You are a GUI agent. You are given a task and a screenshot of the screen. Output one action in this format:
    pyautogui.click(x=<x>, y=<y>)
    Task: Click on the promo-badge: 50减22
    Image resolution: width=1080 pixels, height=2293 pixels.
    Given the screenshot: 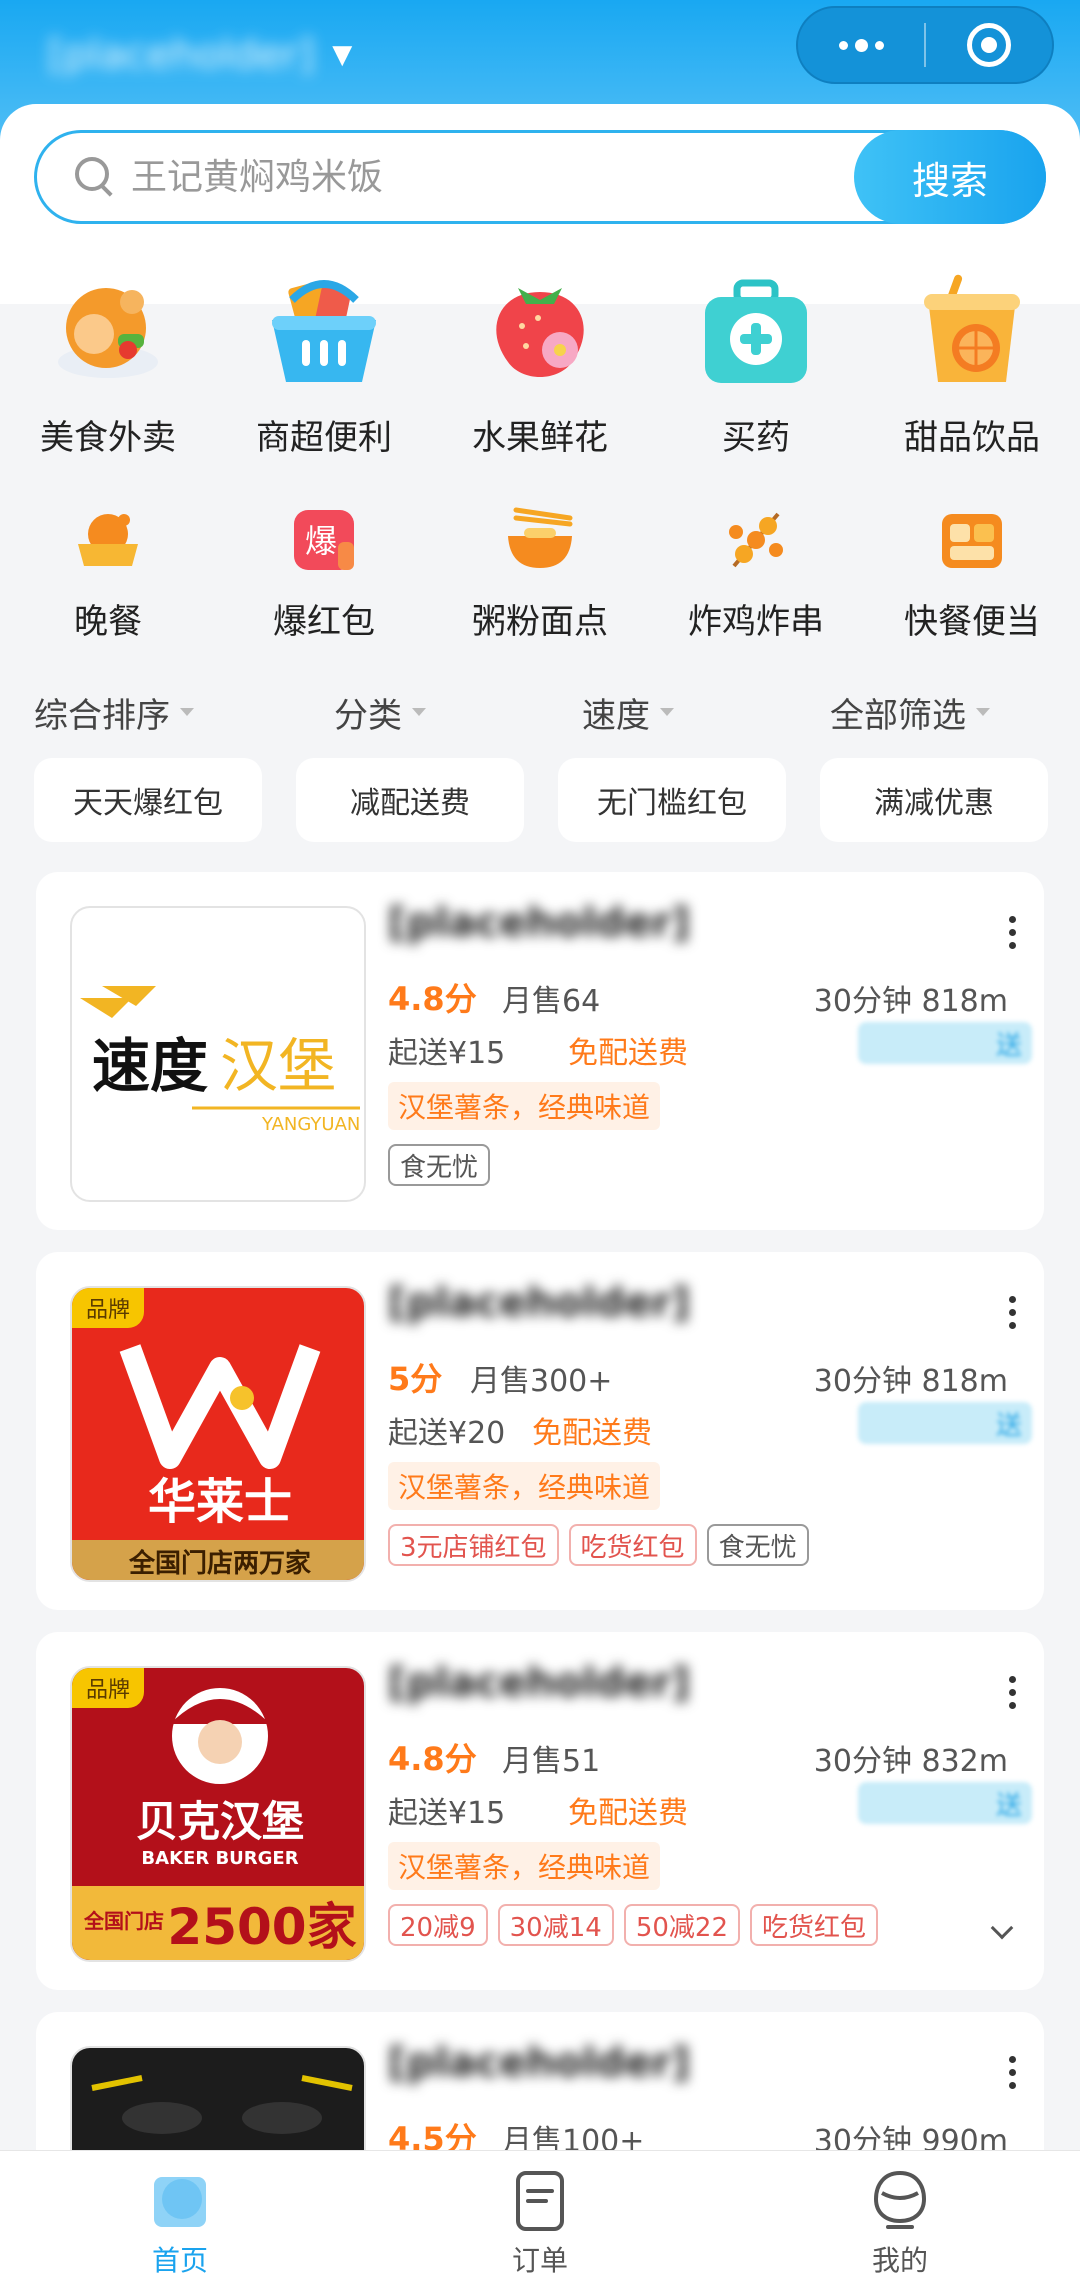 What is the action you would take?
    pyautogui.click(x=681, y=1925)
    